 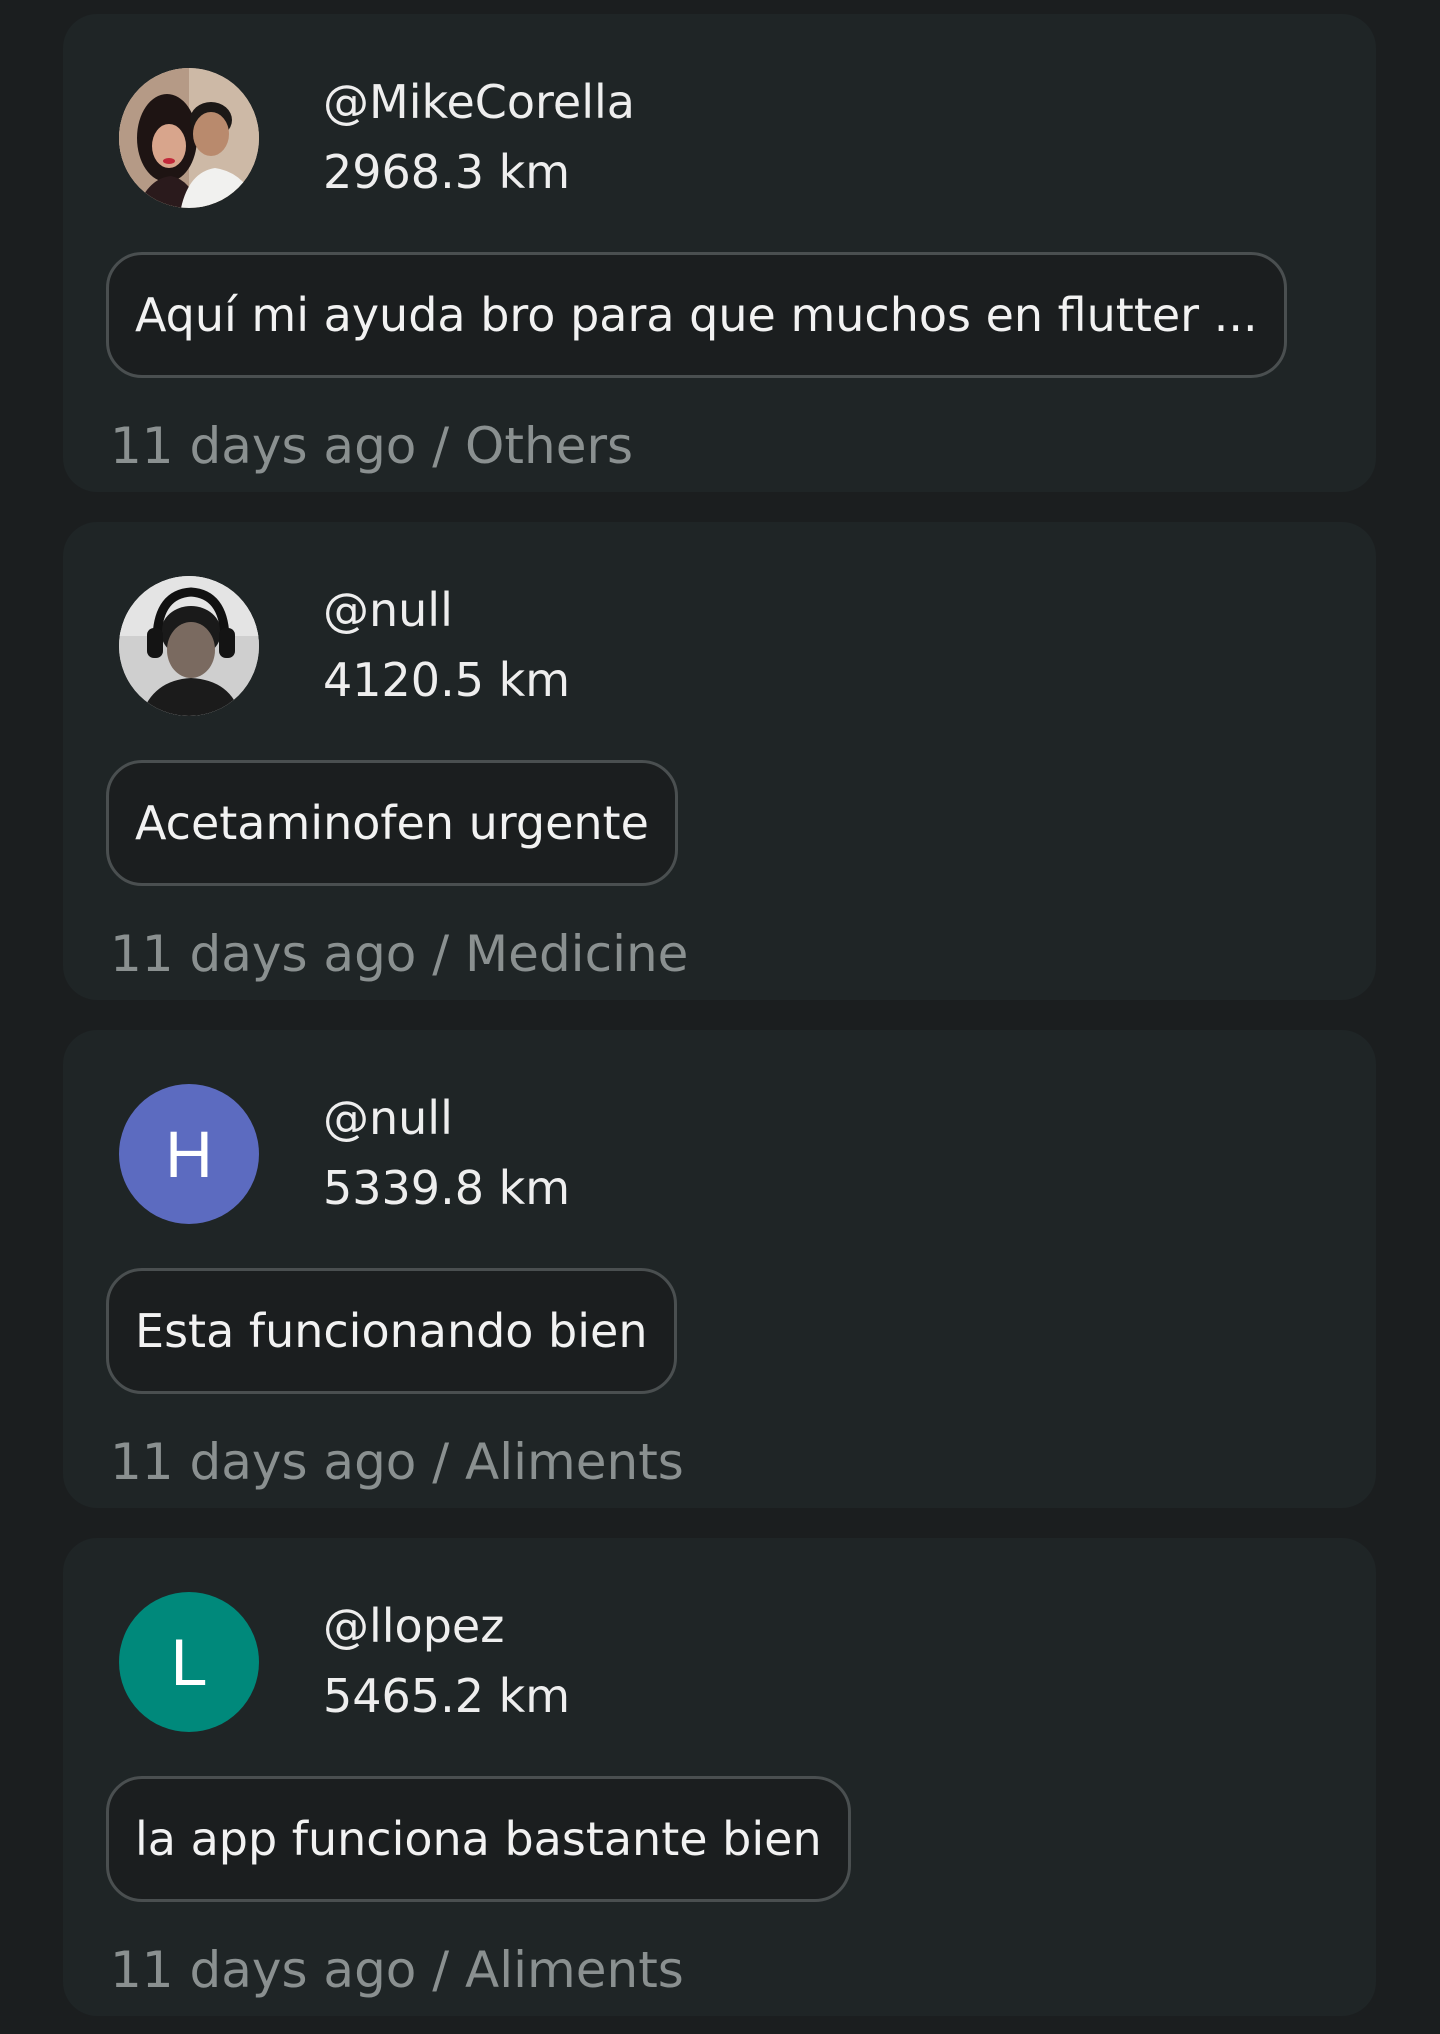 I want to click on avatar-initial: H, so click(x=189, y=1154).